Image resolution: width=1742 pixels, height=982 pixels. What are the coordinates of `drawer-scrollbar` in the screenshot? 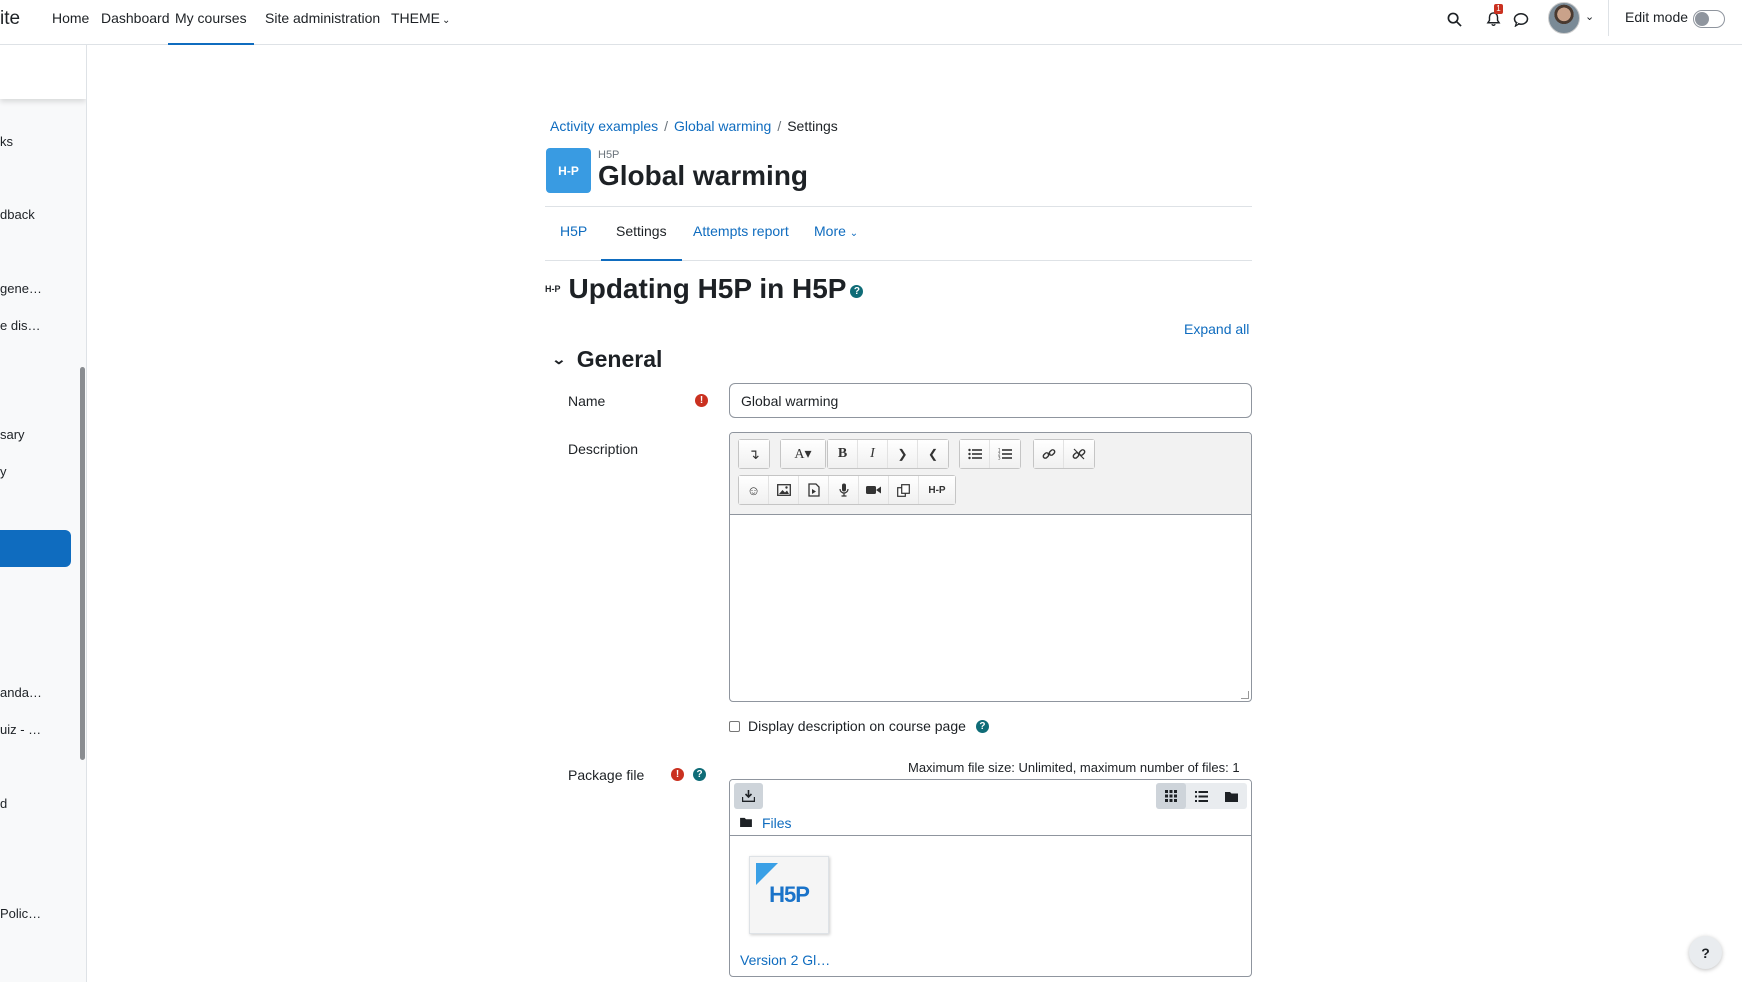 It's located at (82, 563).